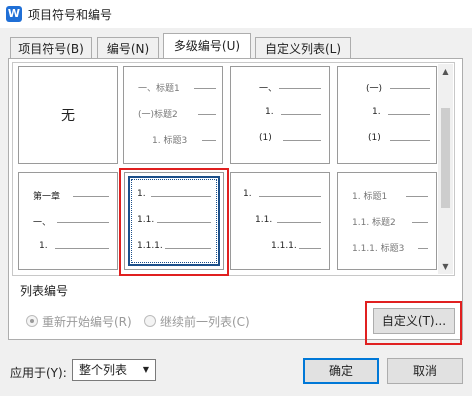 The height and width of the screenshot is (396, 472). Describe the element at coordinates (387, 115) in the screenshot. I see `preset-paren-chinese: (一) 1. (1)` at that location.